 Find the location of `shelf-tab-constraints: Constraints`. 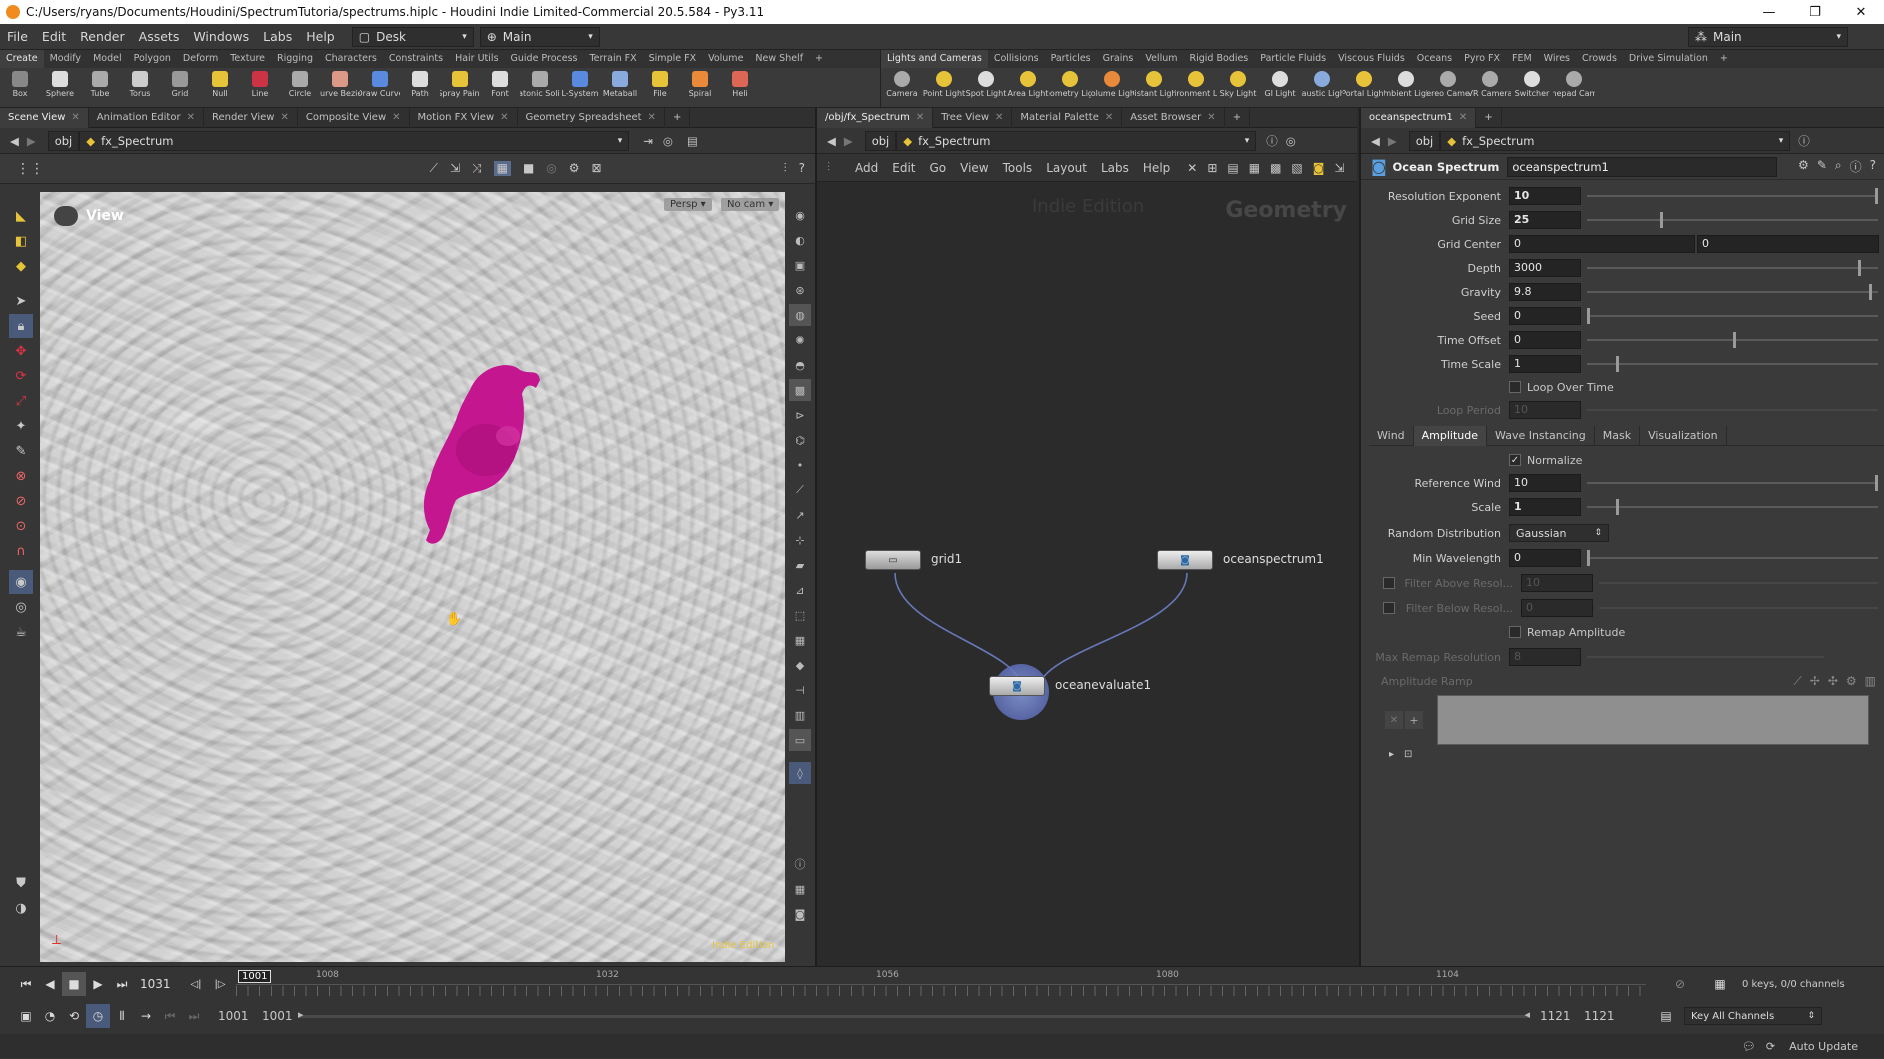

shelf-tab-constraints: Constraints is located at coordinates (416, 59).